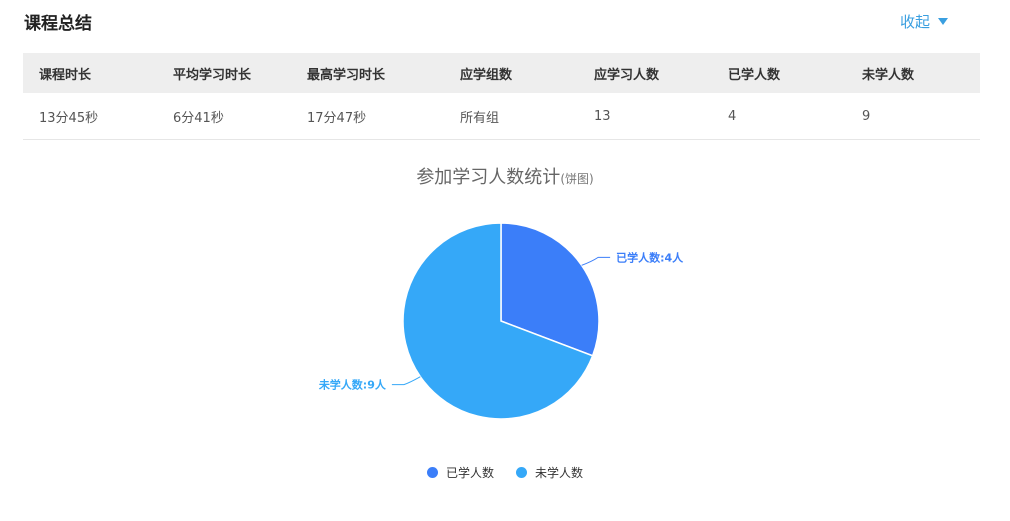 This screenshot has height=521, width=1010. Describe the element at coordinates (501, 321) in the screenshot. I see `pie-chart: 已学人数:4人未学人数:9人` at that location.